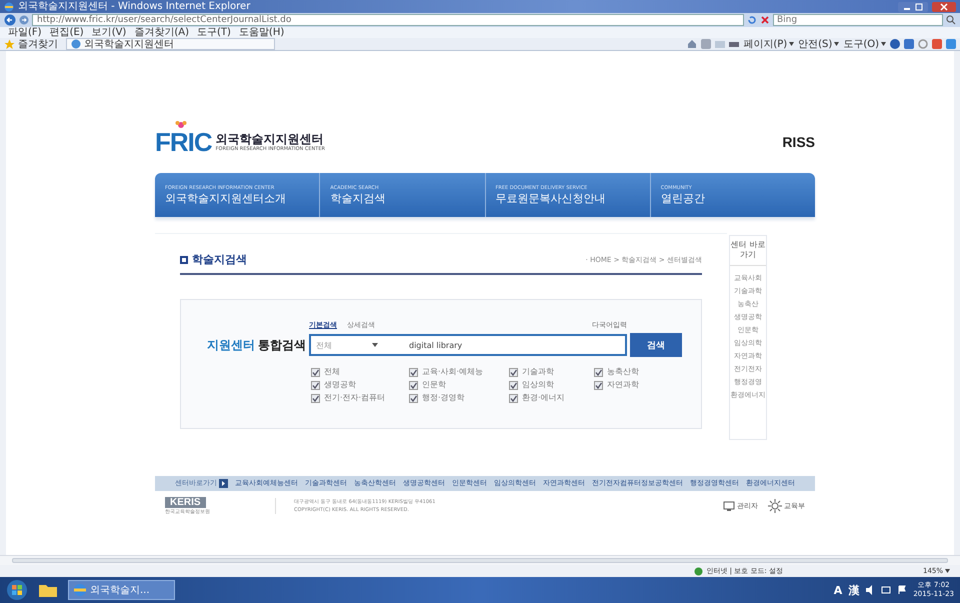 The width and height of the screenshot is (960, 603). What do you see at coordinates (819, 44) in the screenshot?
I see `toolbar-menu: 안전(S)` at bounding box center [819, 44].